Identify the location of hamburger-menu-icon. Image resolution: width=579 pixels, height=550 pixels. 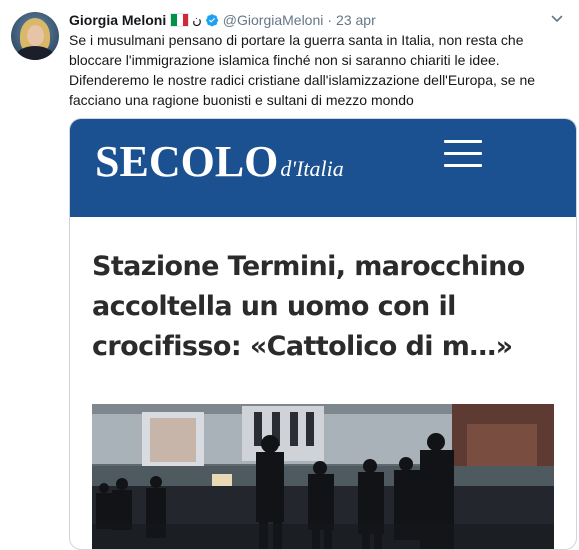
(463, 154).